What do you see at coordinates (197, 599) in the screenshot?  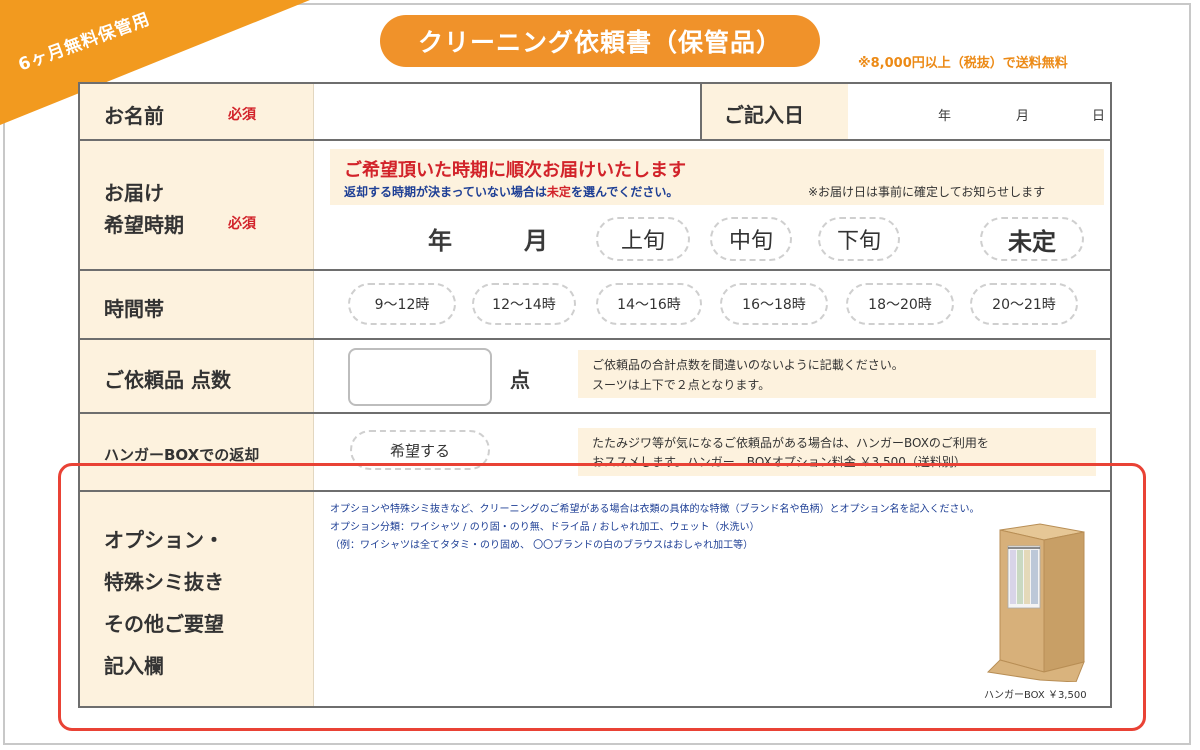 I see `option-label-cell: オプション・ 特殊シミ抜き その他ご要望 記入欄` at bounding box center [197, 599].